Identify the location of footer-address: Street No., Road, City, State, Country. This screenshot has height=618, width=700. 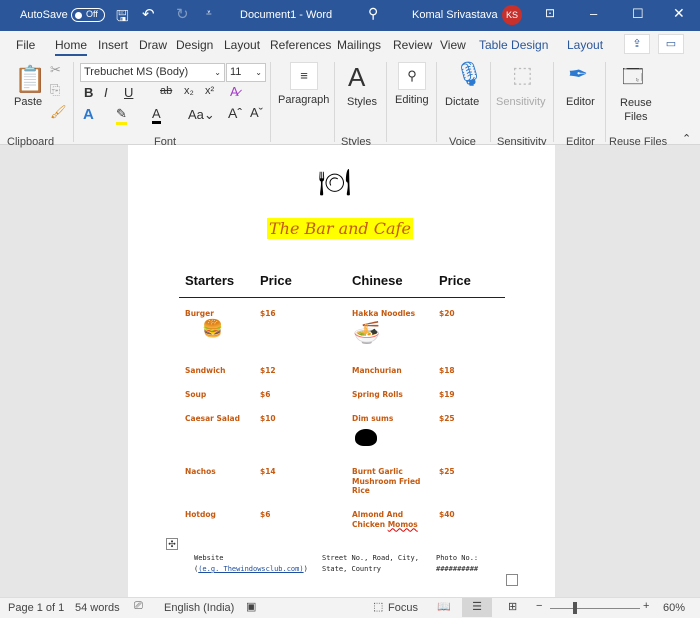
(370, 563).